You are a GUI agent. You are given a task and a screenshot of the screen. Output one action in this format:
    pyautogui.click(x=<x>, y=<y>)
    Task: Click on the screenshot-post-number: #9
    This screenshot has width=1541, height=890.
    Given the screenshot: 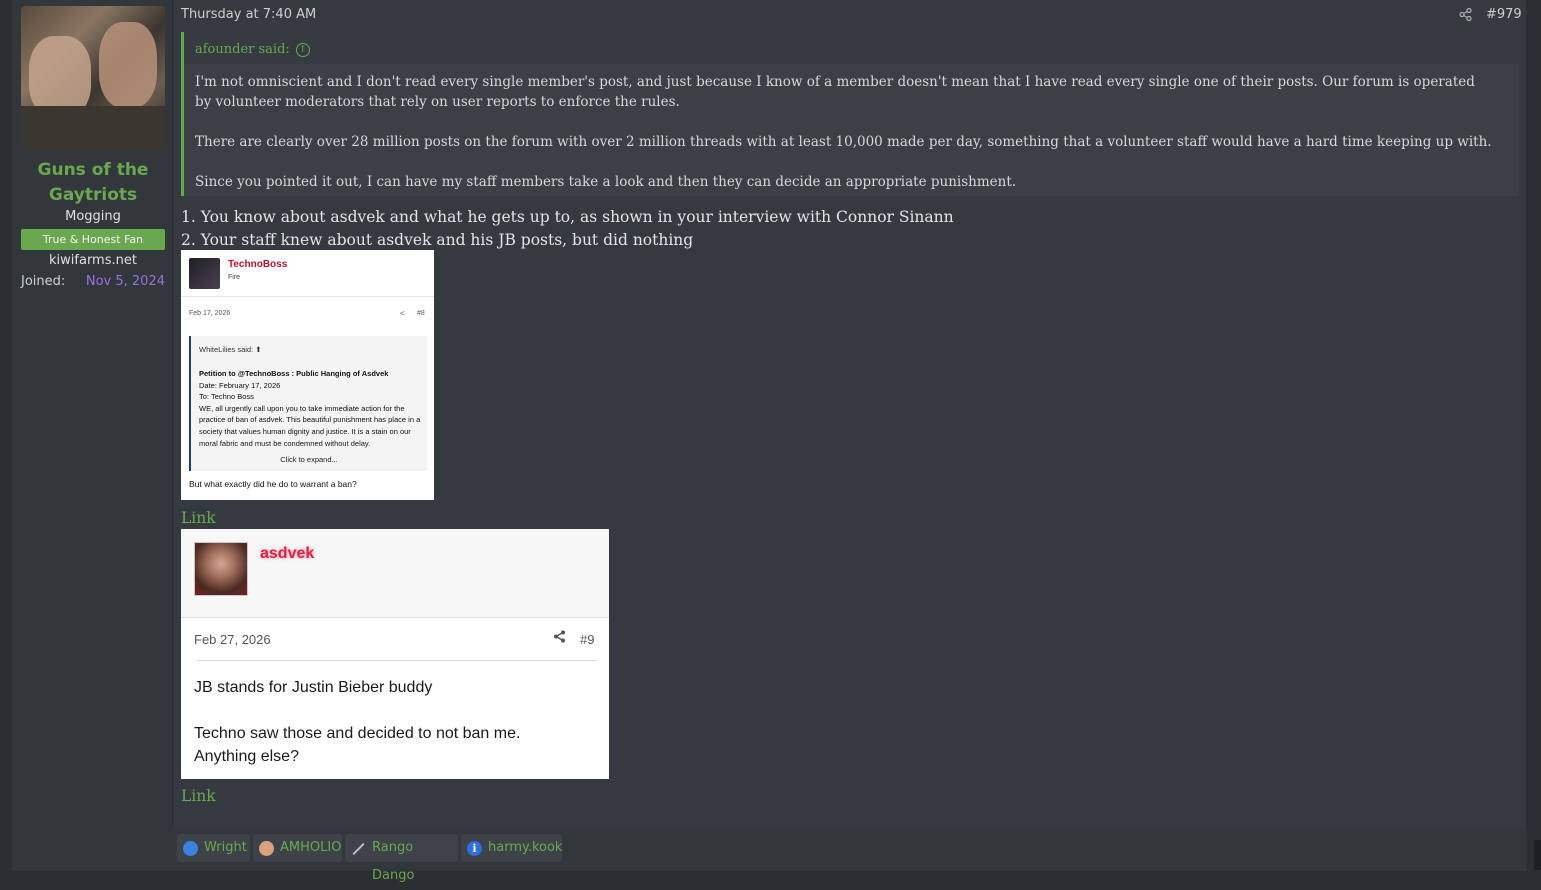 What is the action you would take?
    pyautogui.click(x=587, y=639)
    